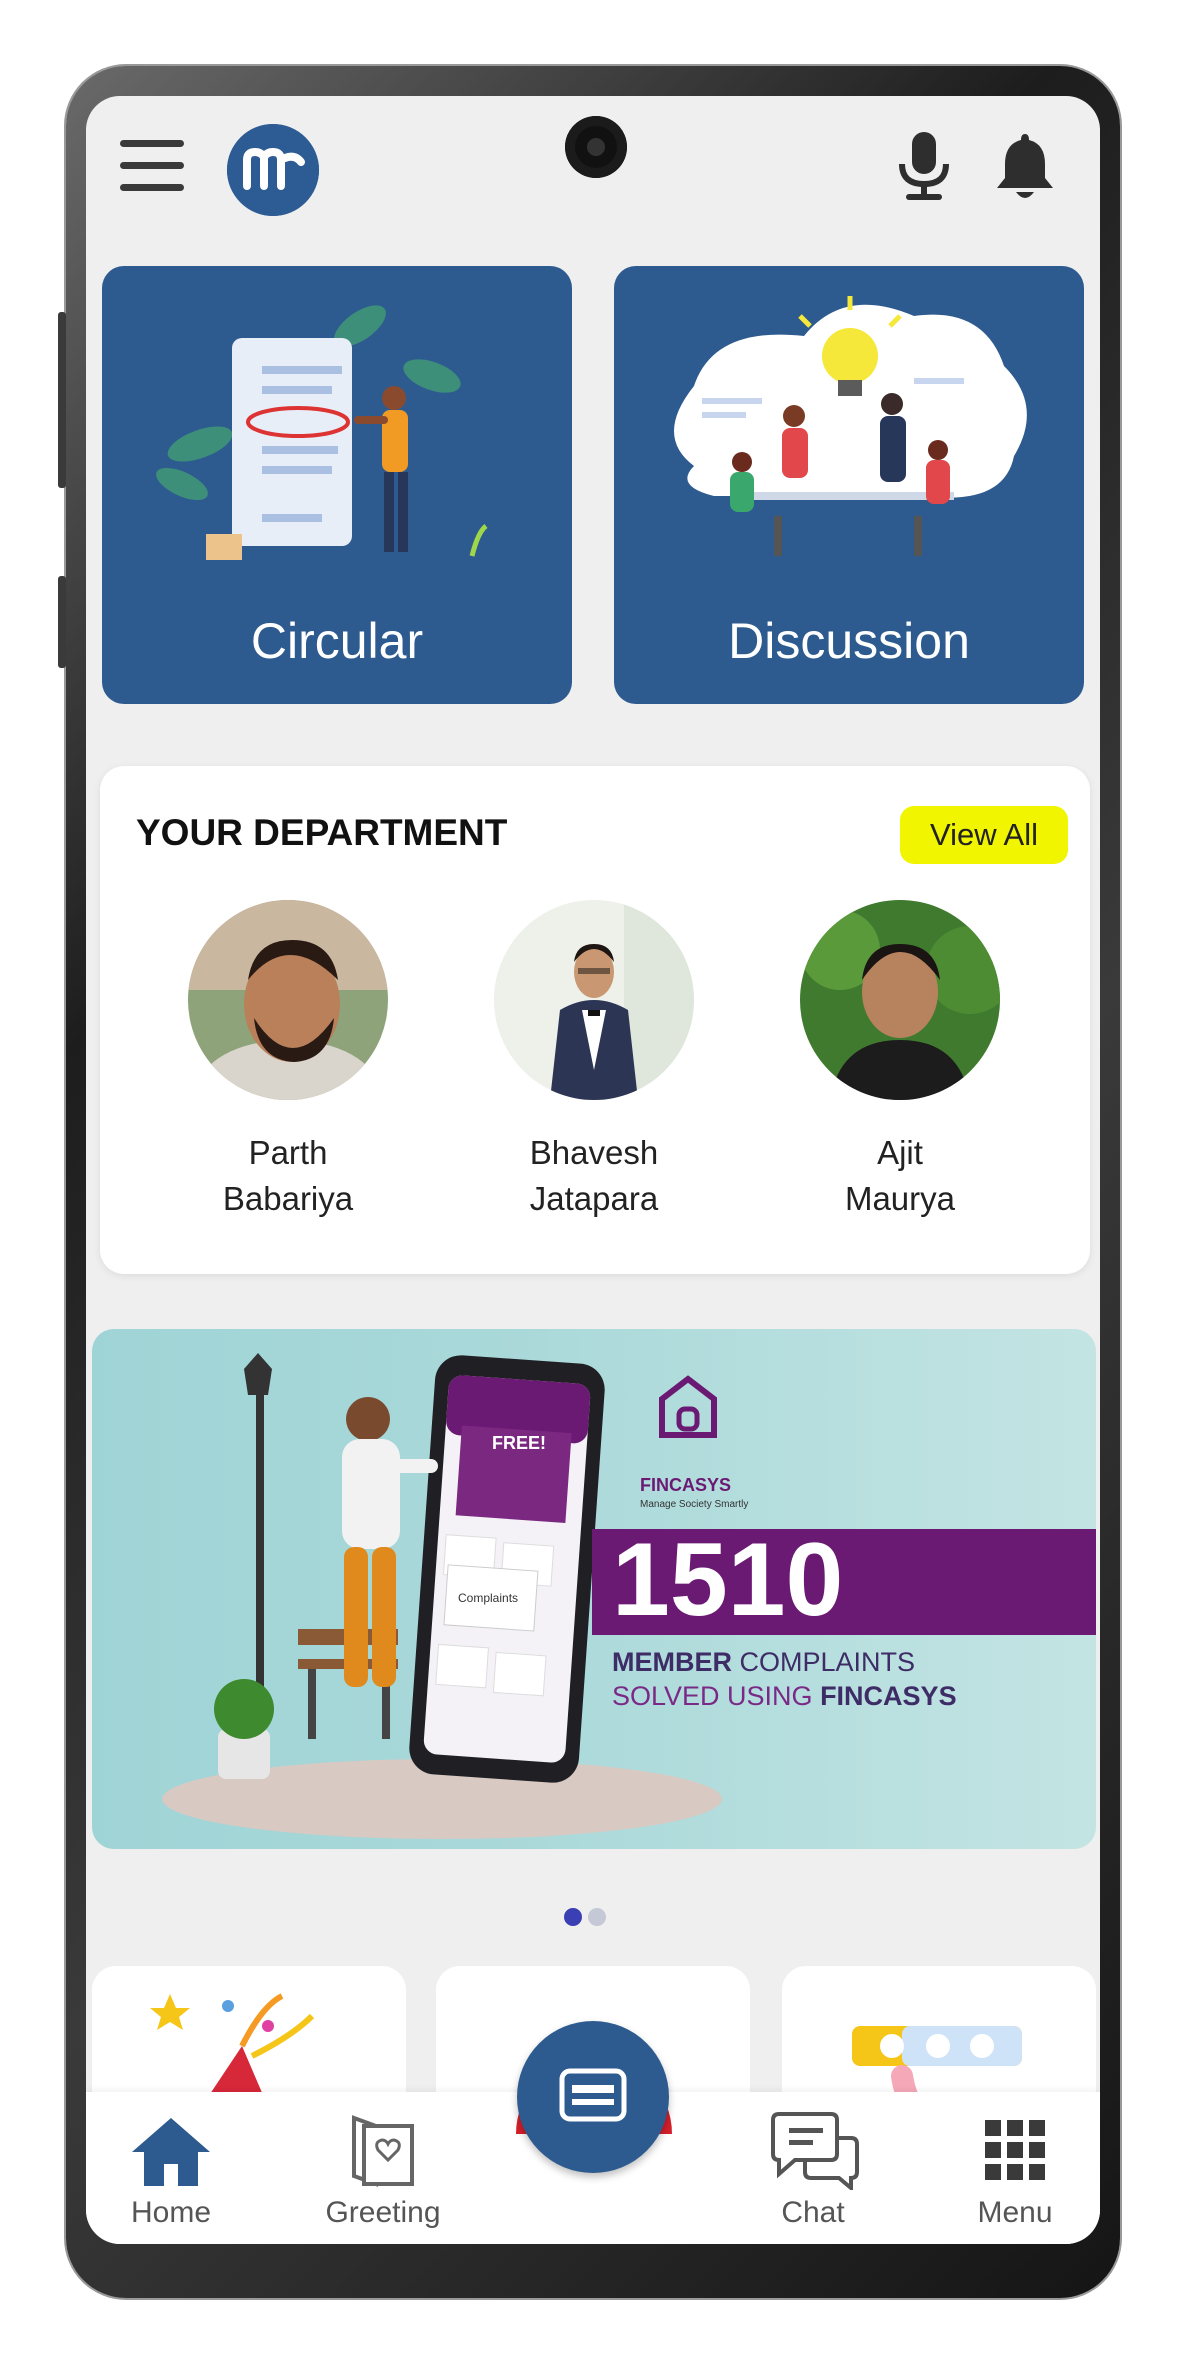  I want to click on discussion-tile: Discussion, so click(849, 485).